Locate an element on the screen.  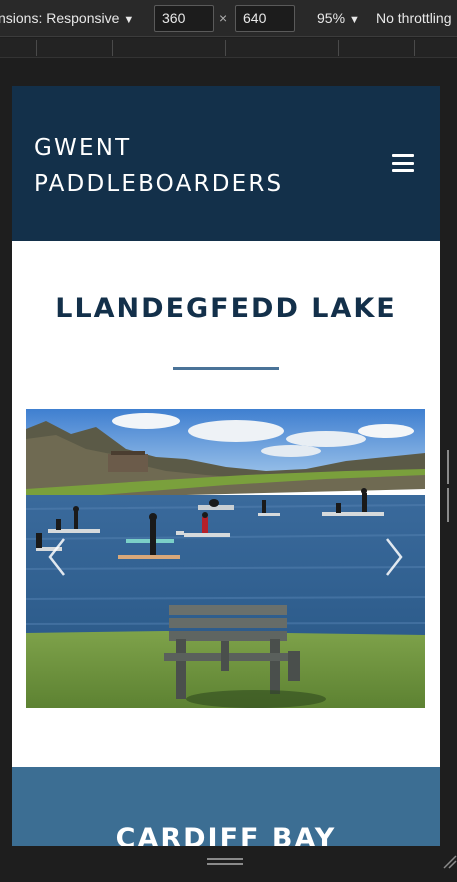
cardiff-bay-section: CARDIFF BAY is located at coordinates (226, 806).